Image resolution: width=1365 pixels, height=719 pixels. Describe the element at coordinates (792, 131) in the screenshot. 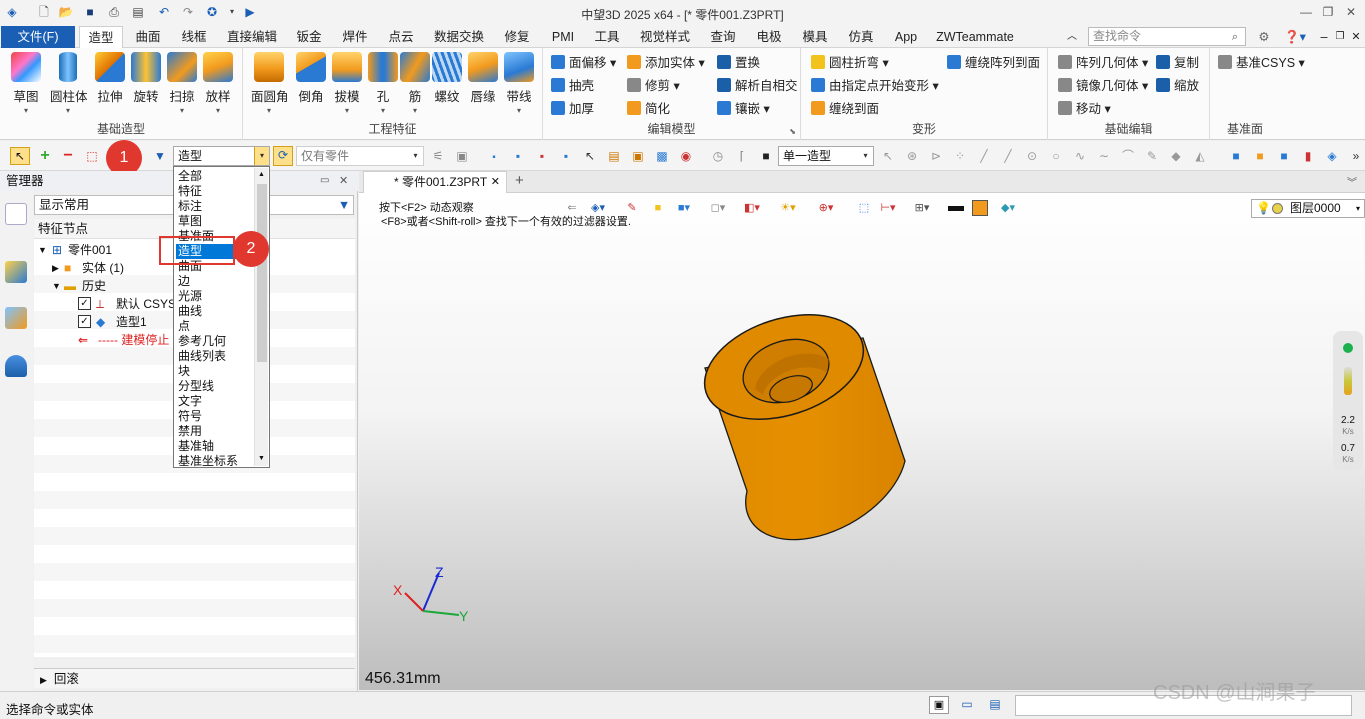

I see `group-launcher-icon: ⬊` at that location.